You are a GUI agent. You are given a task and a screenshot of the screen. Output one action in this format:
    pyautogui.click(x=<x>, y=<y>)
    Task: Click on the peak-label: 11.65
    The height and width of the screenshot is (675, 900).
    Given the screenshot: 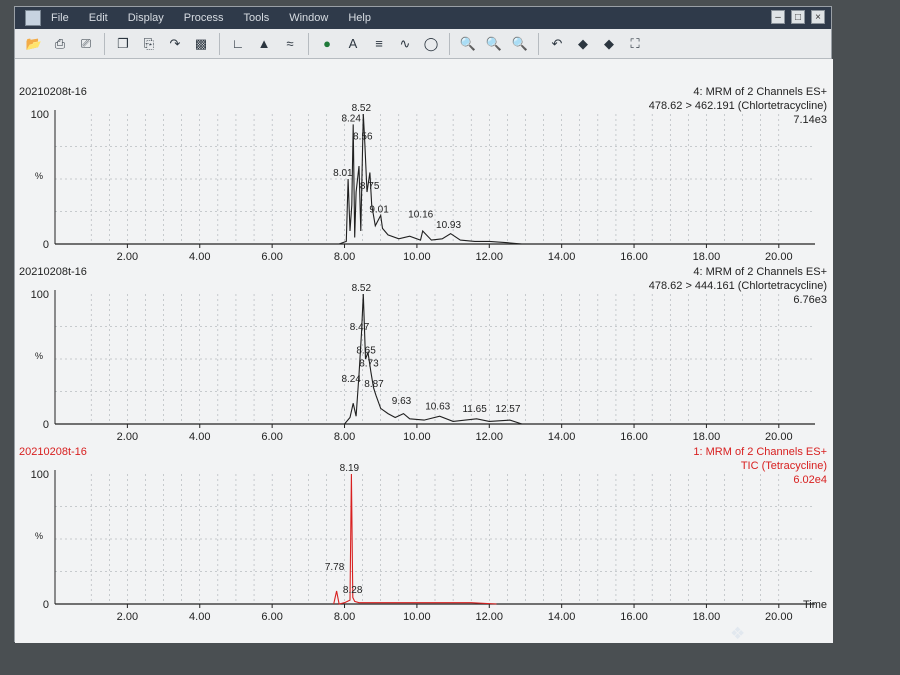 What is the action you would take?
    pyautogui.click(x=474, y=409)
    